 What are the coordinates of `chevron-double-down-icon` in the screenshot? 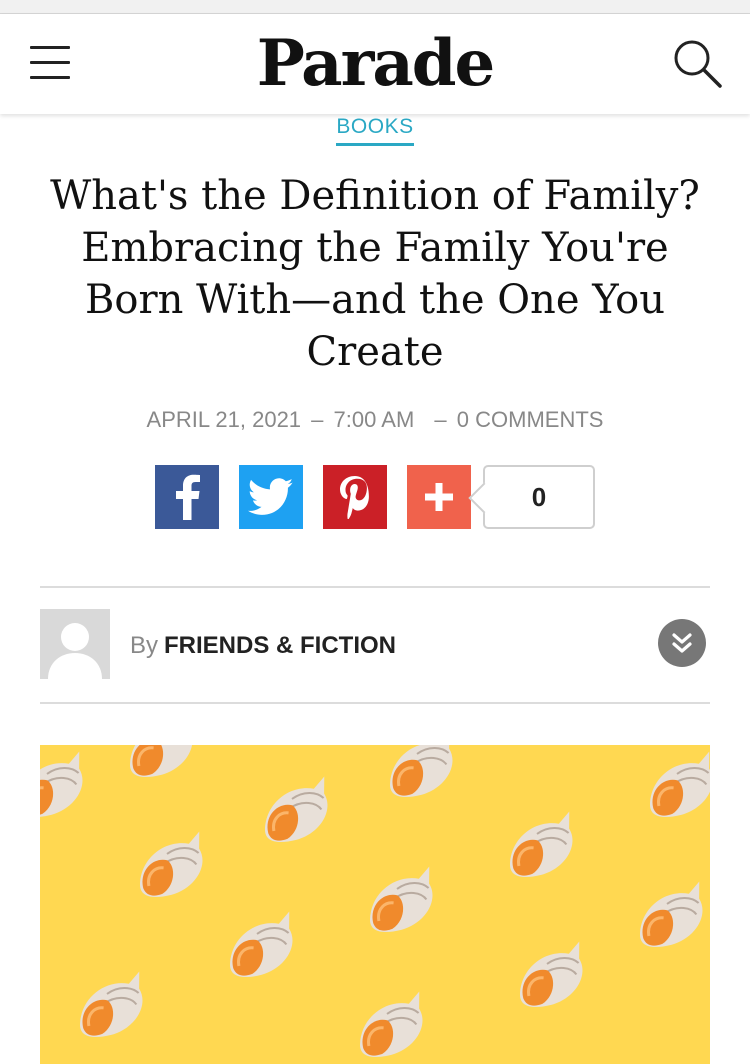 It's located at (682, 643).